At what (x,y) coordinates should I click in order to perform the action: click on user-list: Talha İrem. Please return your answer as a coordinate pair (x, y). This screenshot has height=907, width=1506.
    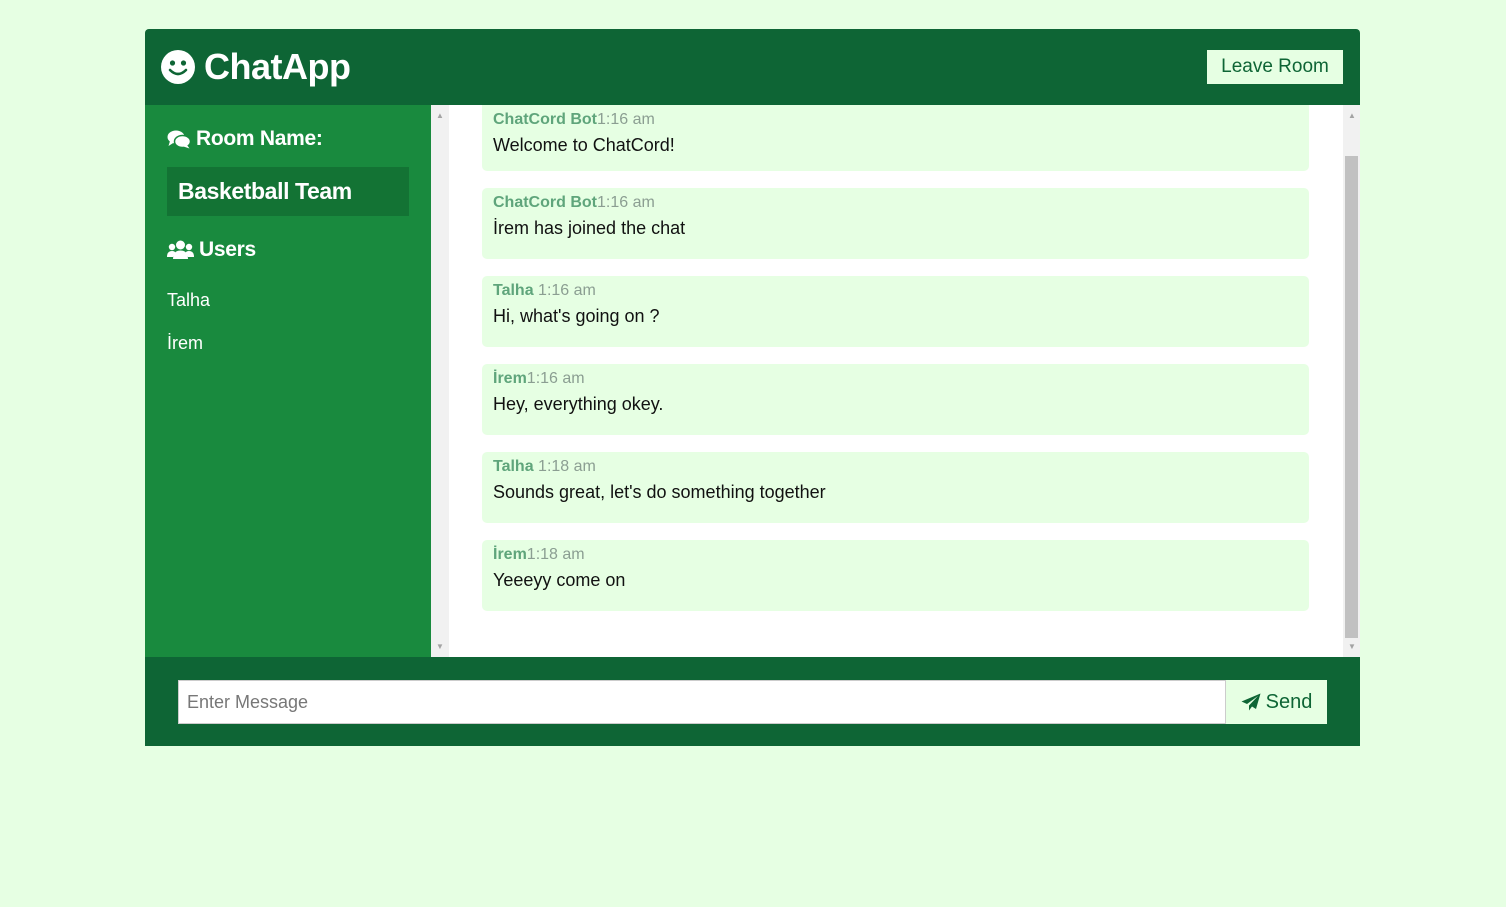
    Looking at the image, I should click on (288, 332).